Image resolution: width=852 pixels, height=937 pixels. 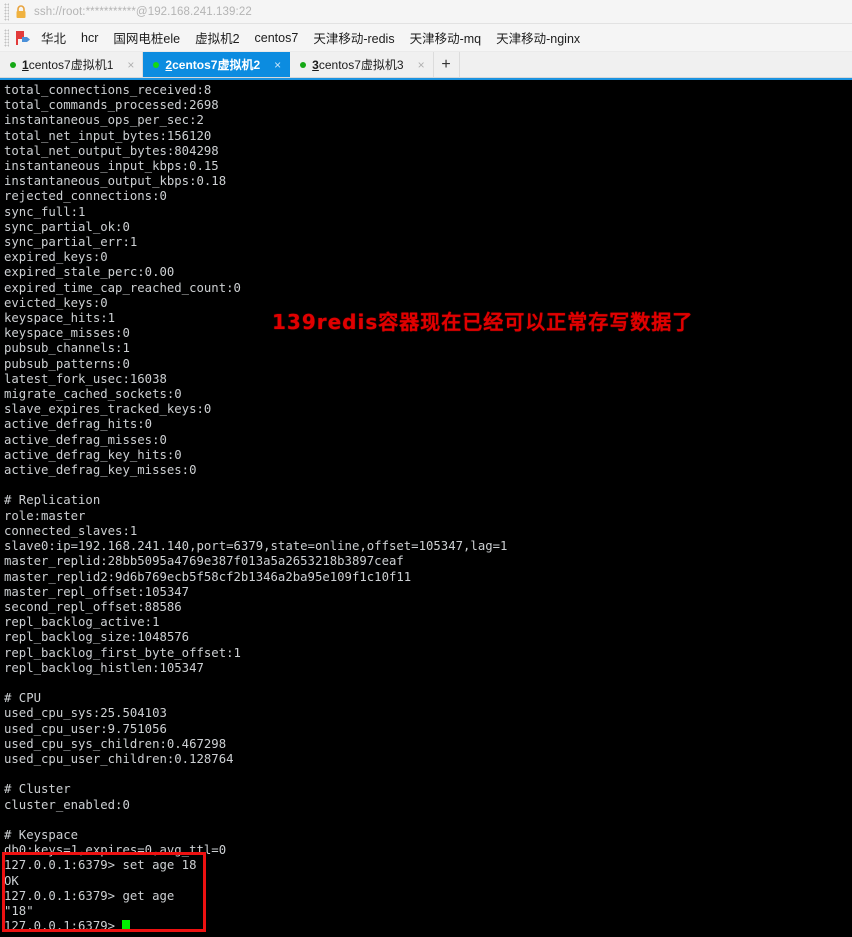 I want to click on terminal-line: master_repl_offset:105347, so click(x=97, y=591).